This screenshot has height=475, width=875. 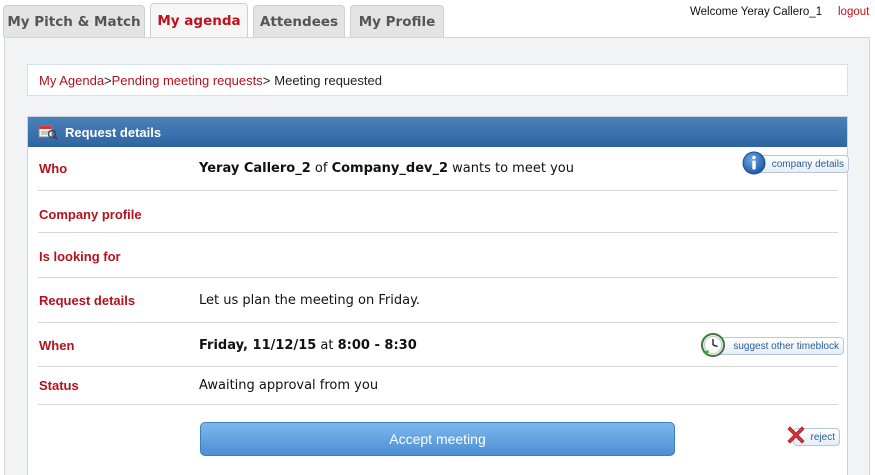 I want to click on tab-my-pitch-match: My Pitch & Match, so click(x=74, y=21).